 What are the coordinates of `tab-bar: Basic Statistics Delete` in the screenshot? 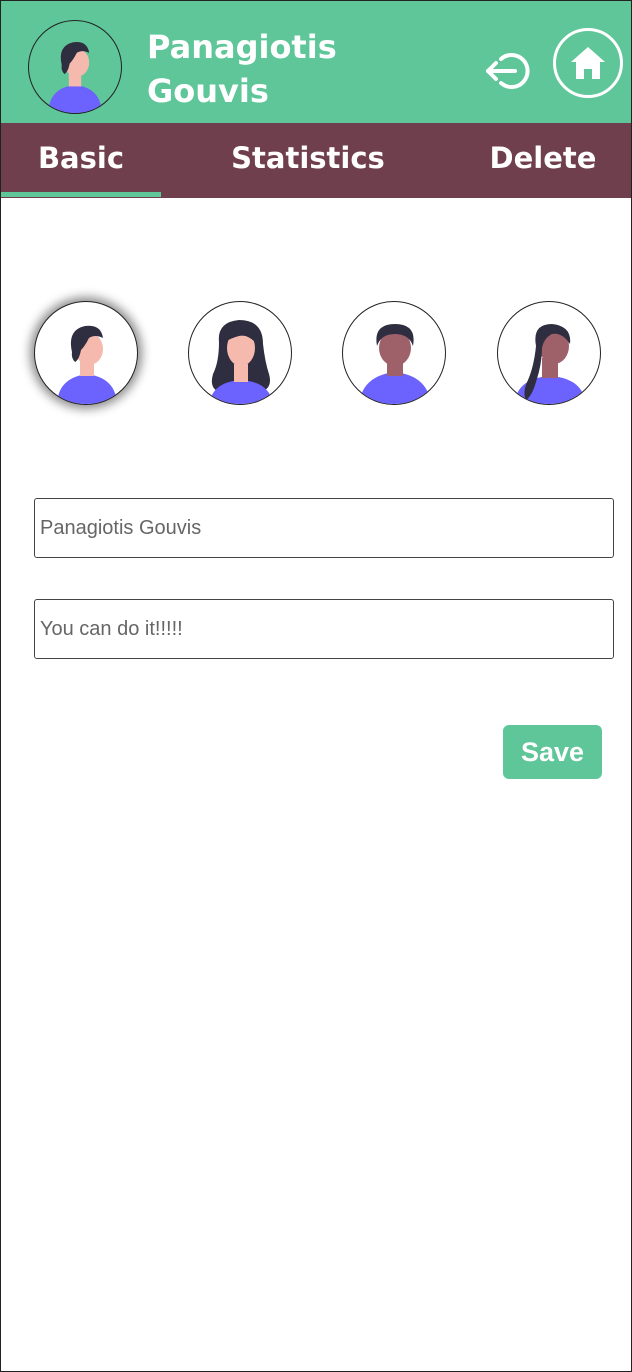 It's located at (316, 160).